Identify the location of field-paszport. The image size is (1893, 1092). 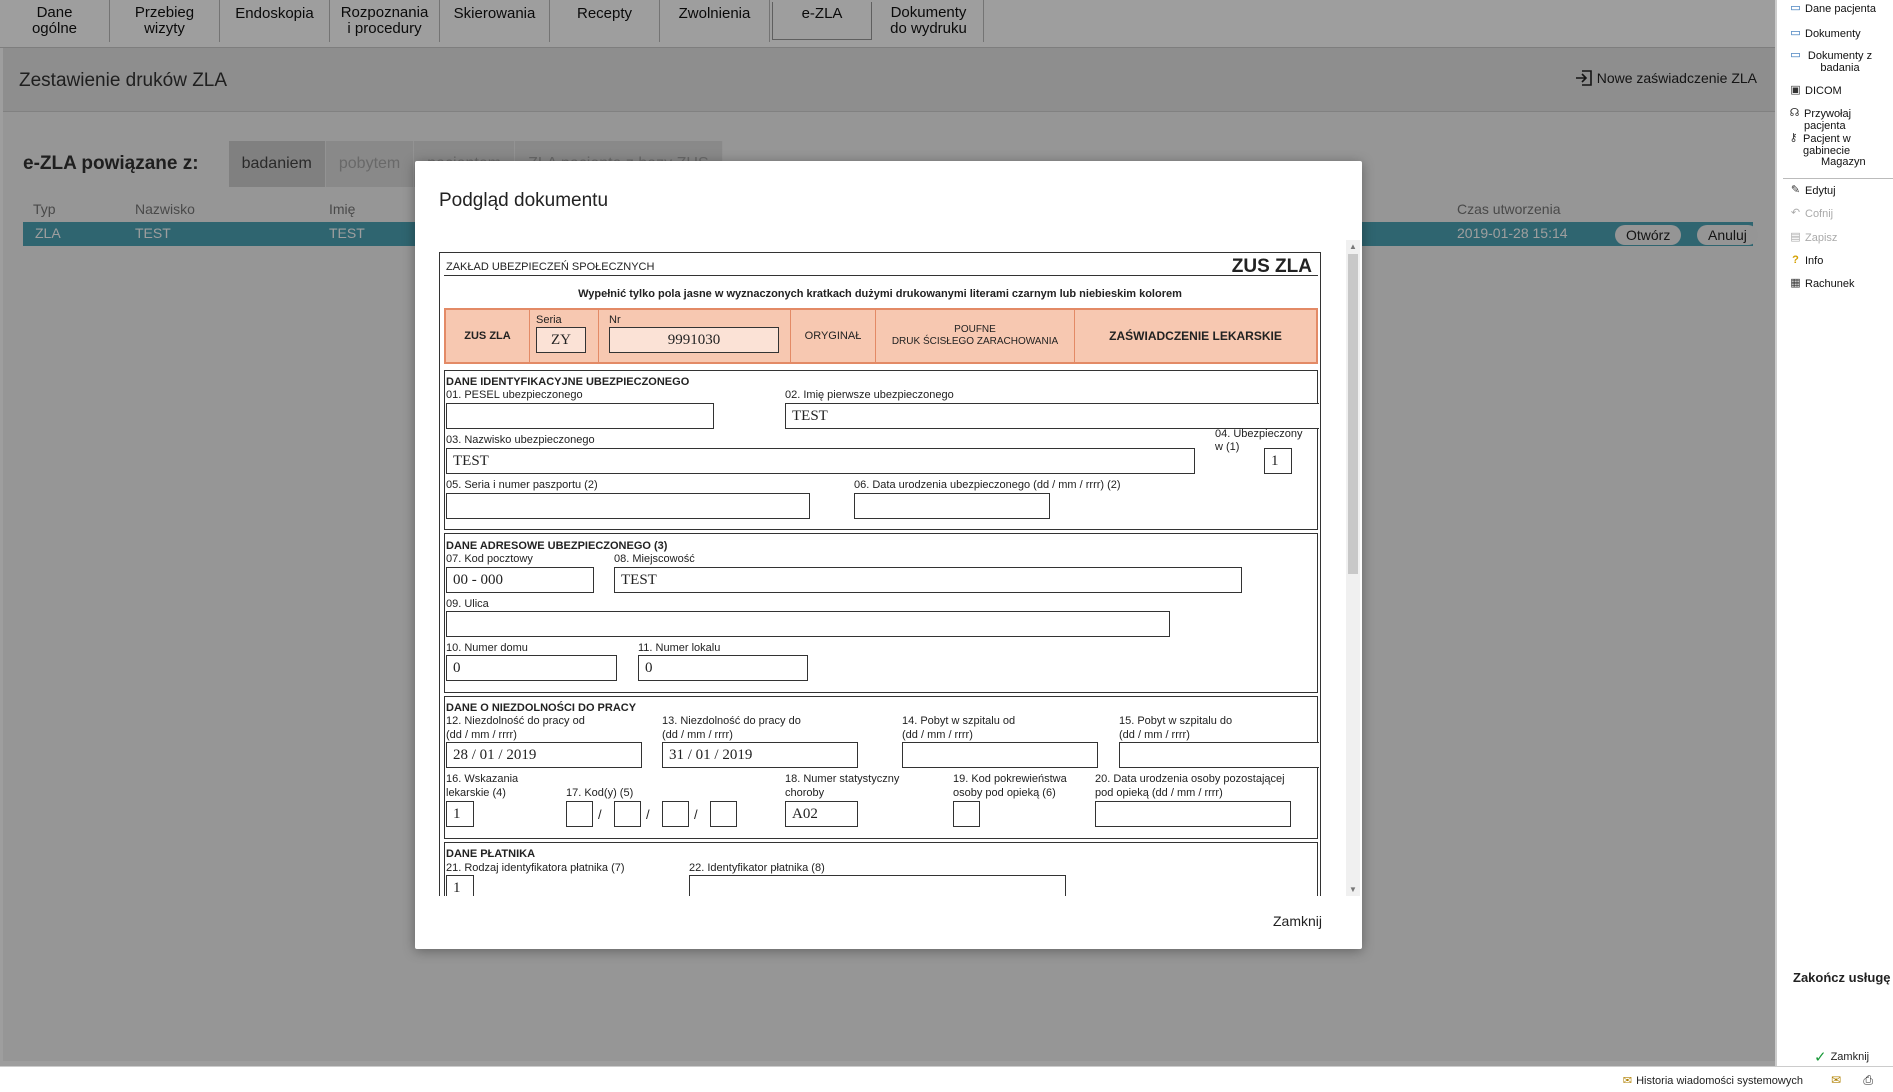
(628, 506).